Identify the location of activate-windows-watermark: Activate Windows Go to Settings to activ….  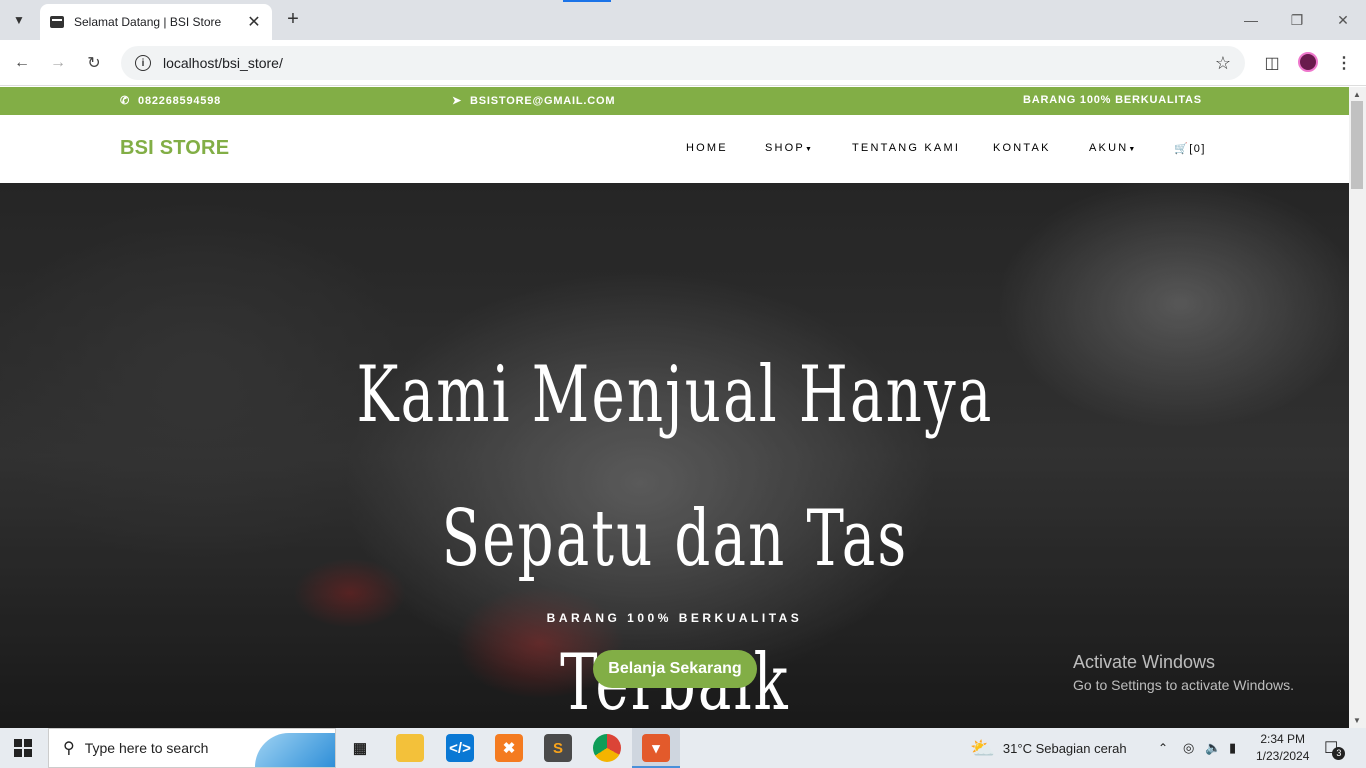
(1183, 672).